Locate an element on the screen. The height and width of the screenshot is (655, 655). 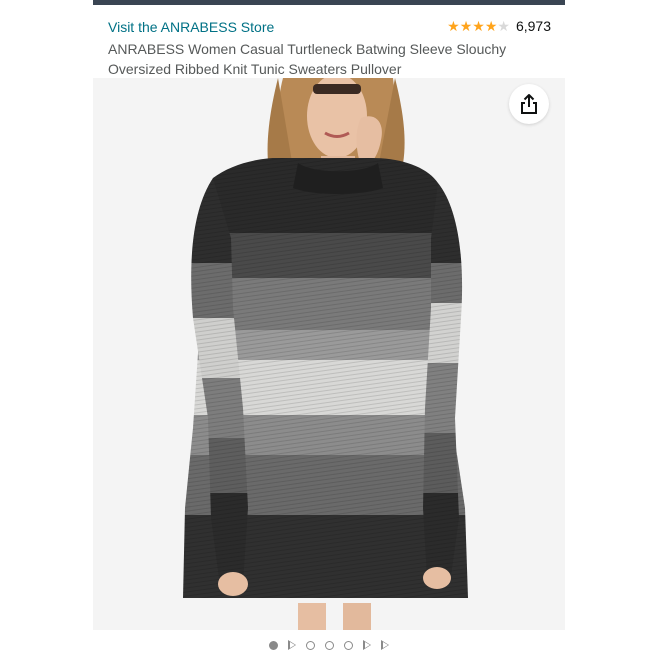
share-icon is located at coordinates (529, 104).